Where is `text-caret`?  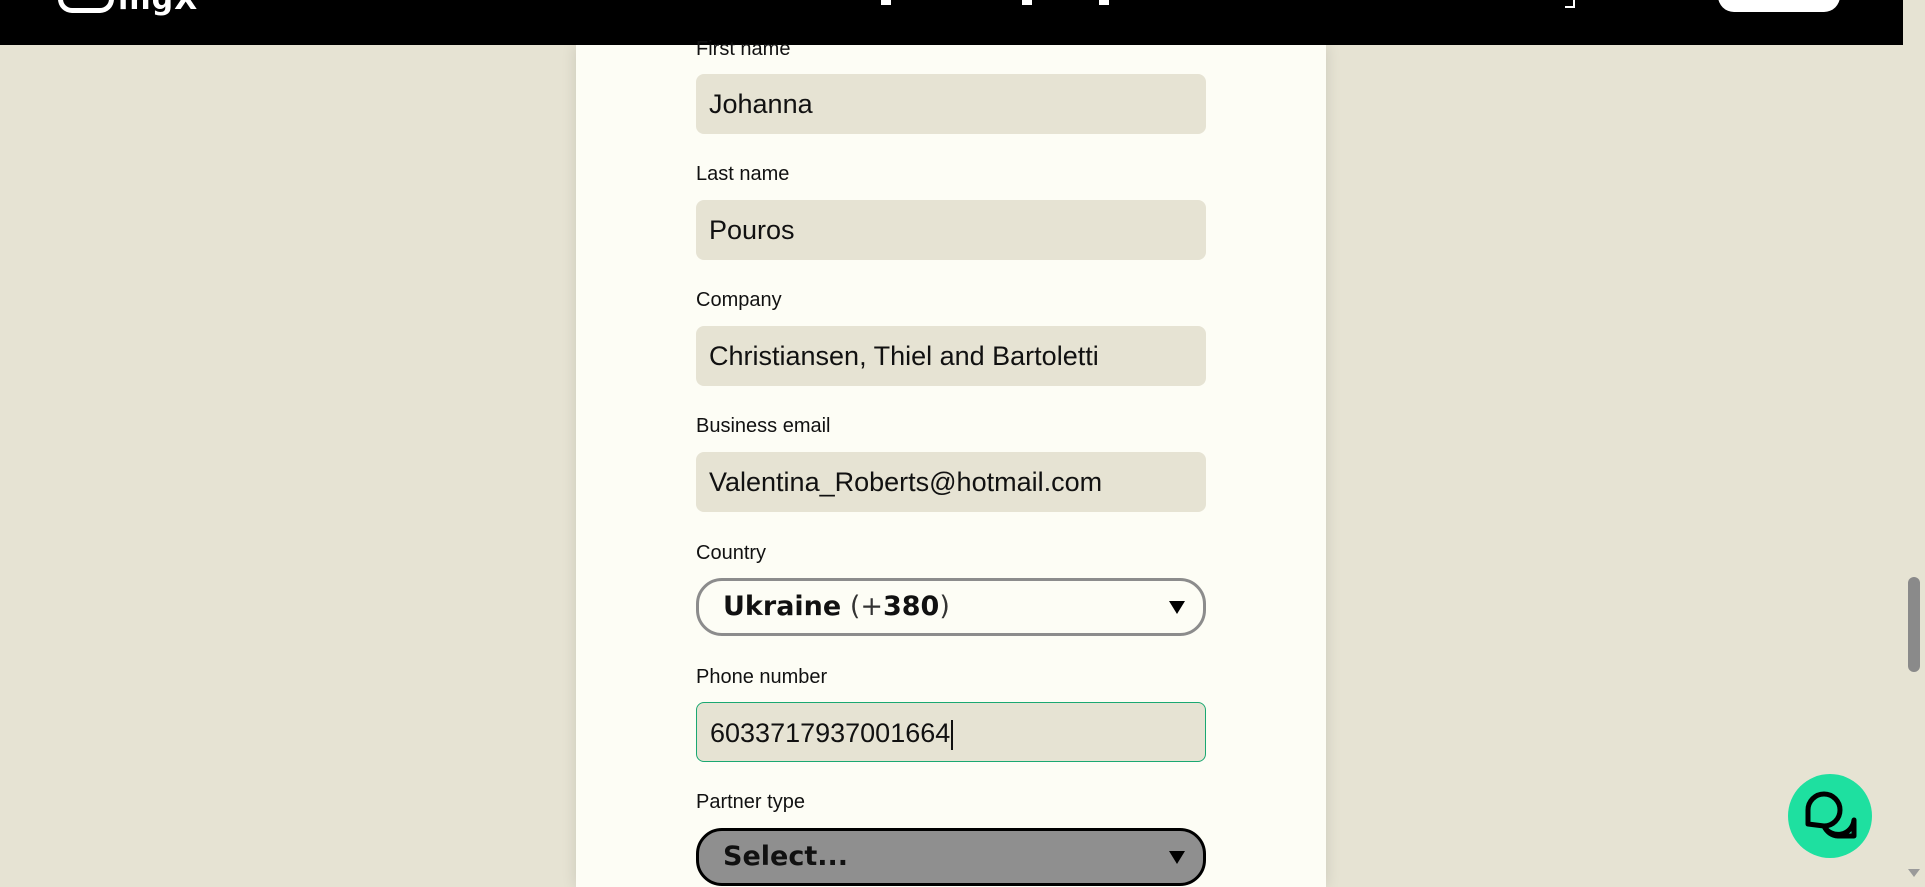
text-caret is located at coordinates (952, 734).